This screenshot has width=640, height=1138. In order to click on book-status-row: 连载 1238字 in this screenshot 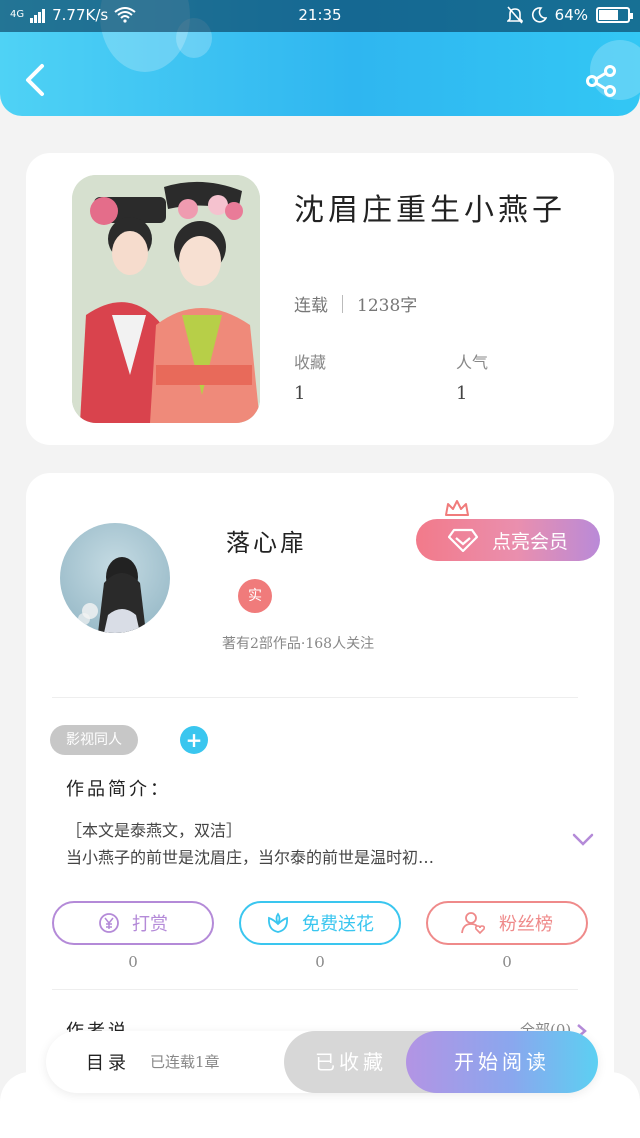, I will do `click(355, 303)`.